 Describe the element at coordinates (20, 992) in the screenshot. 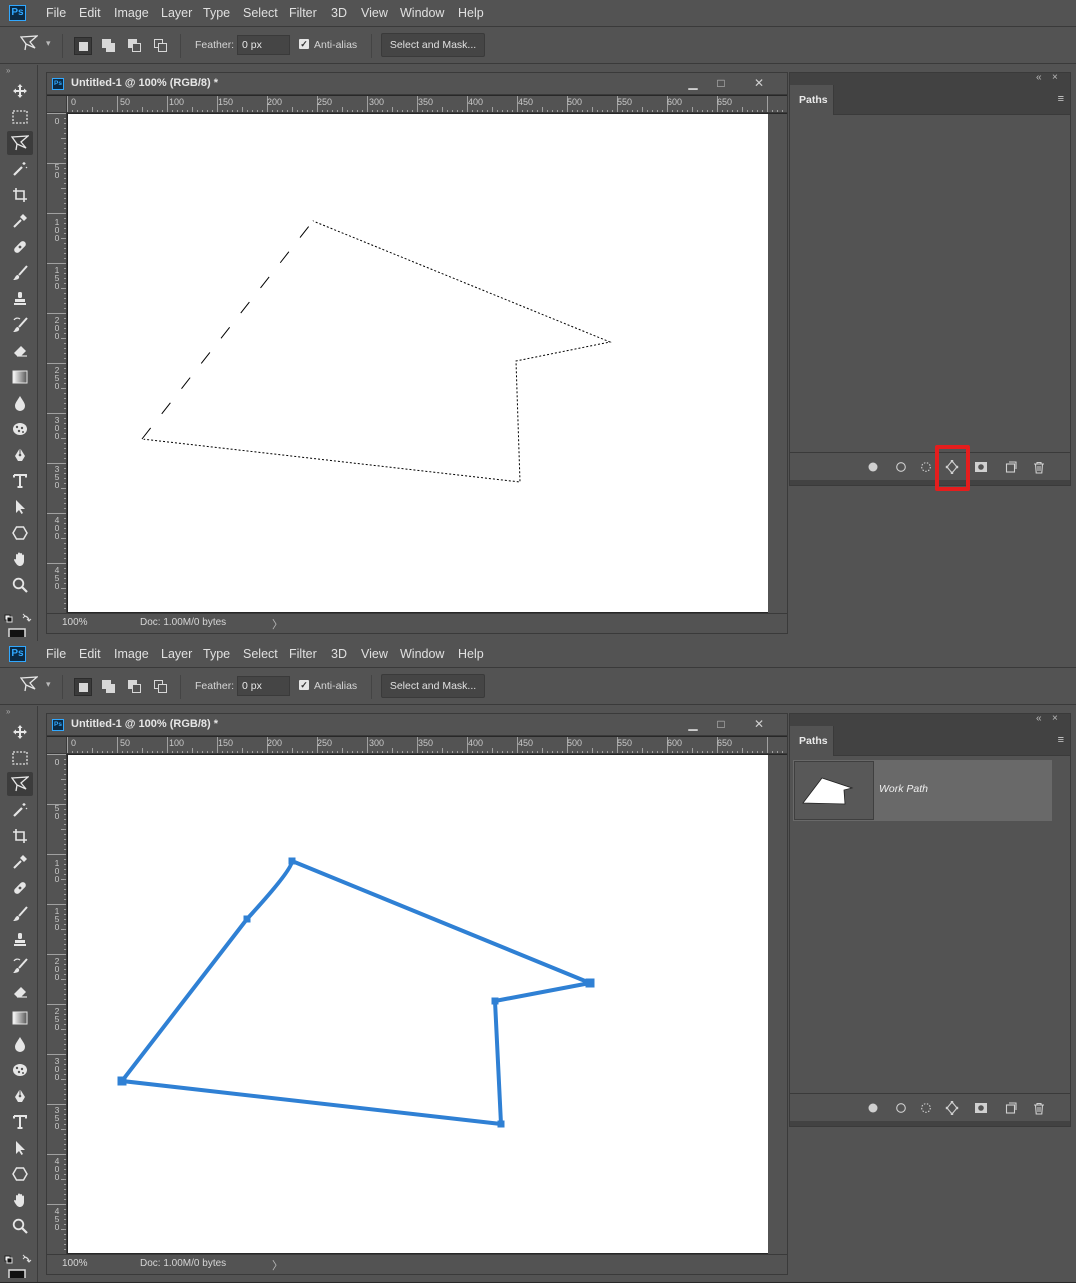

I see `eraser-icon` at that location.